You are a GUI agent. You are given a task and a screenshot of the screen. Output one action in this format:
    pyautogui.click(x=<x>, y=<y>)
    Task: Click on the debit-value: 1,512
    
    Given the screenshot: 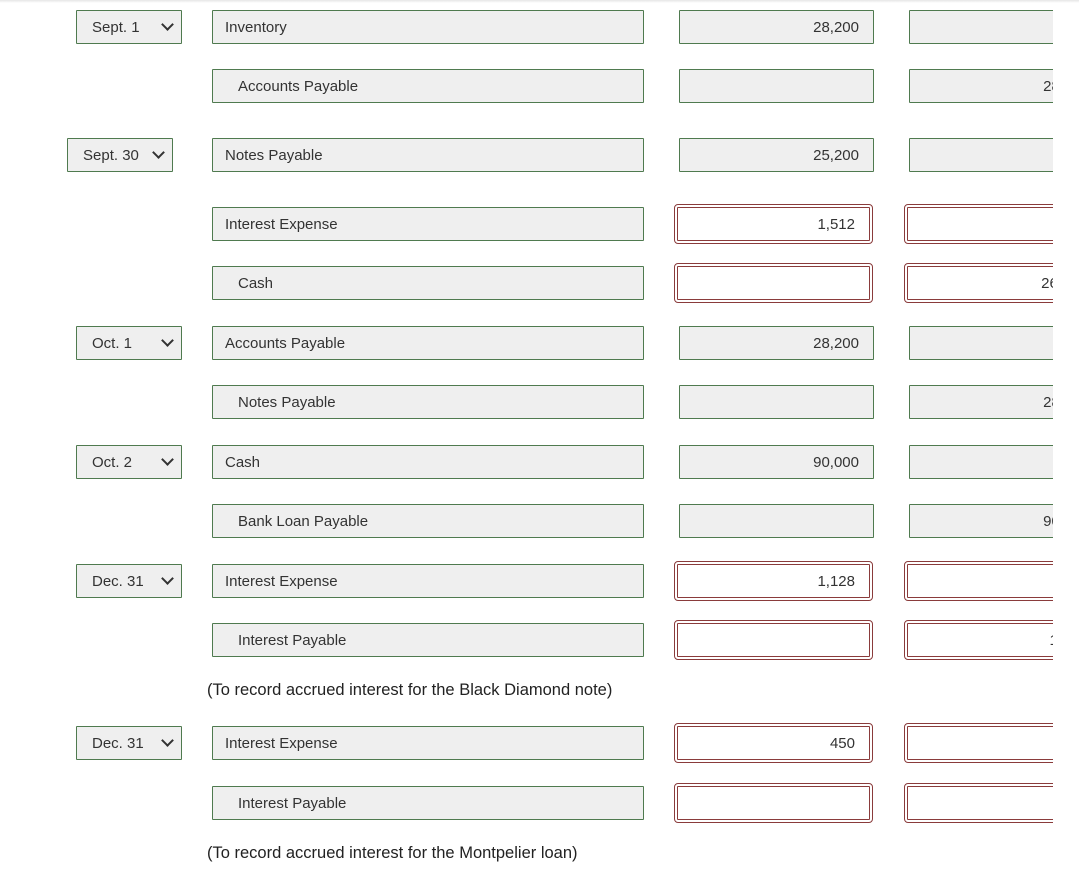 What is the action you would take?
    pyautogui.click(x=836, y=224)
    